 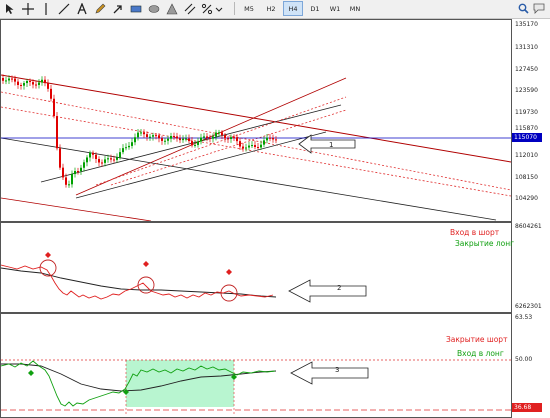 I want to click on timeframe-d1: D1, so click(x=315, y=8).